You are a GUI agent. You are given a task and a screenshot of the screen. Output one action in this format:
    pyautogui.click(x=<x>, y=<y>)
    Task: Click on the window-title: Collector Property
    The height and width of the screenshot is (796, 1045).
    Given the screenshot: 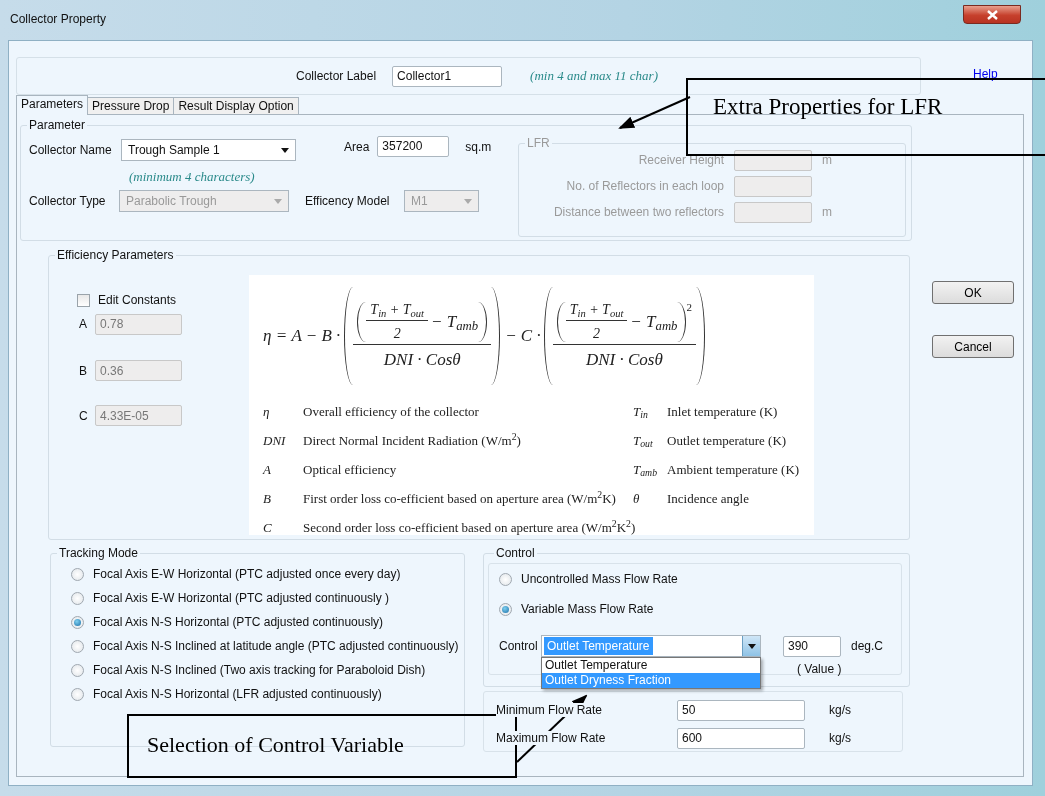 What is the action you would take?
    pyautogui.click(x=58, y=19)
    